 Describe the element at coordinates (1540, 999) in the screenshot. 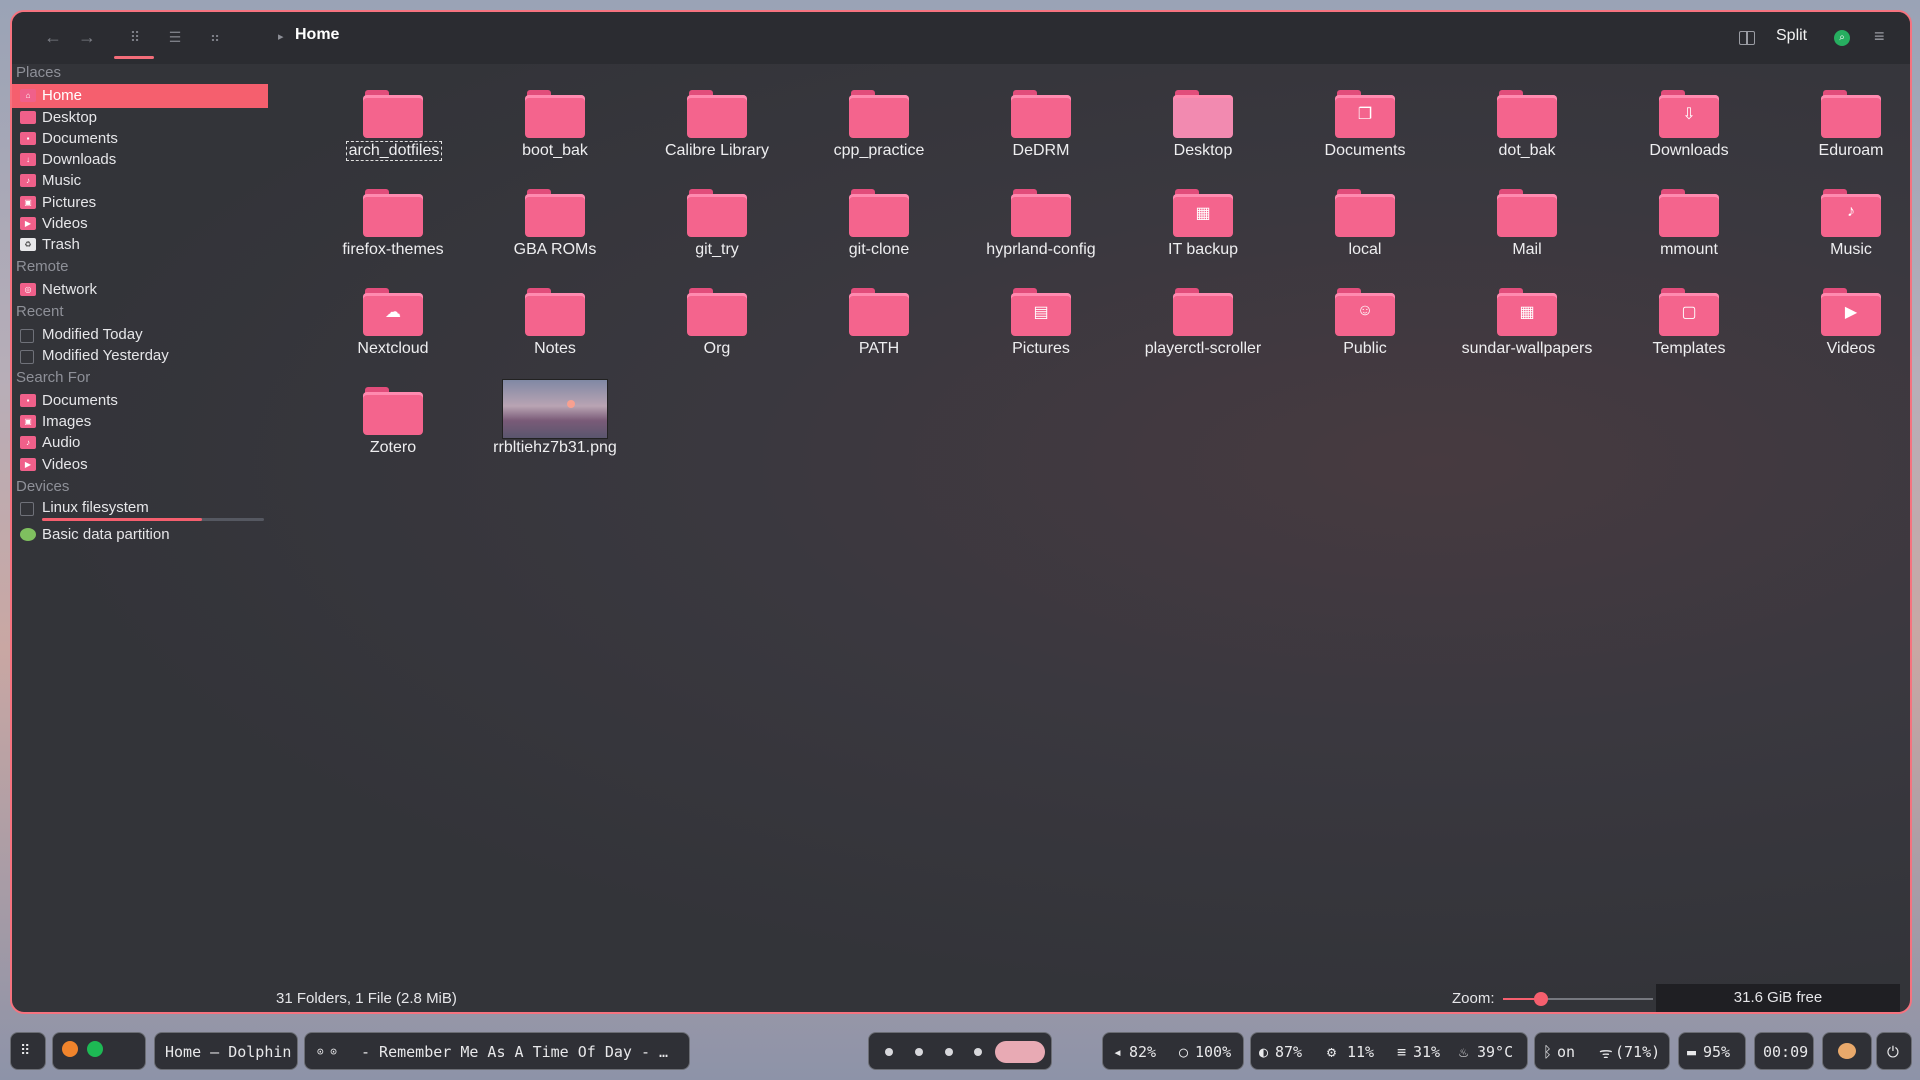

I see `zoom-slider-handle` at that location.